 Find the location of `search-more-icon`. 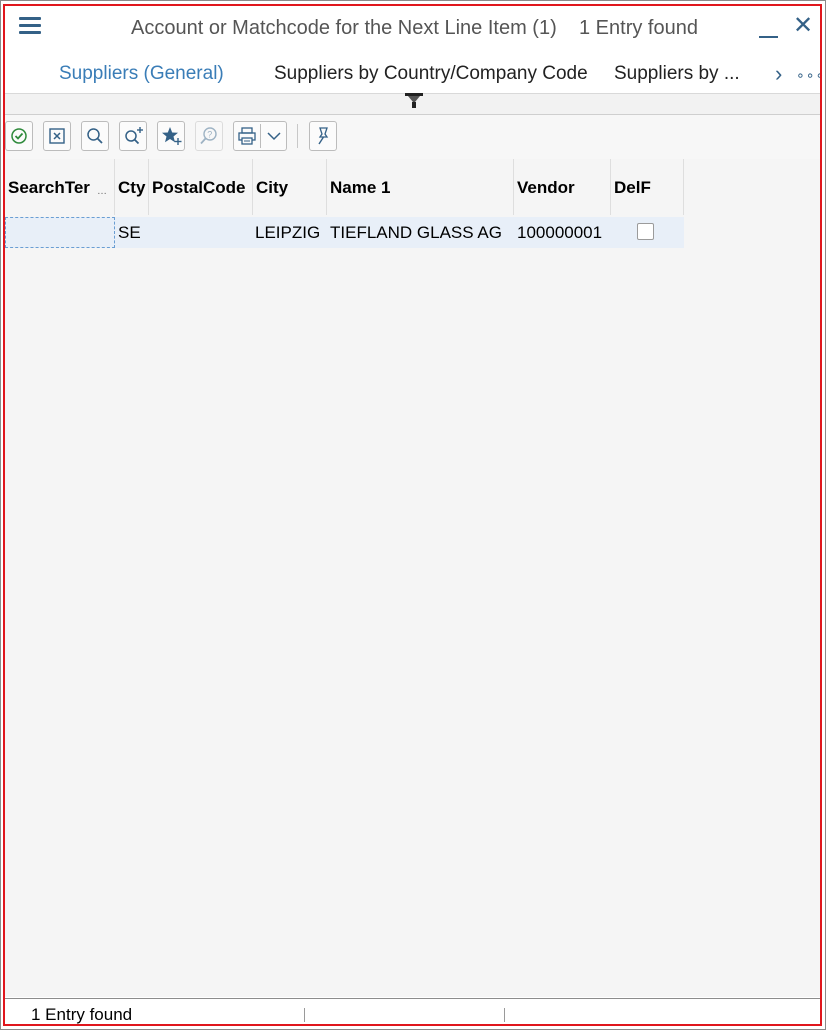

search-more-icon is located at coordinates (134, 136).